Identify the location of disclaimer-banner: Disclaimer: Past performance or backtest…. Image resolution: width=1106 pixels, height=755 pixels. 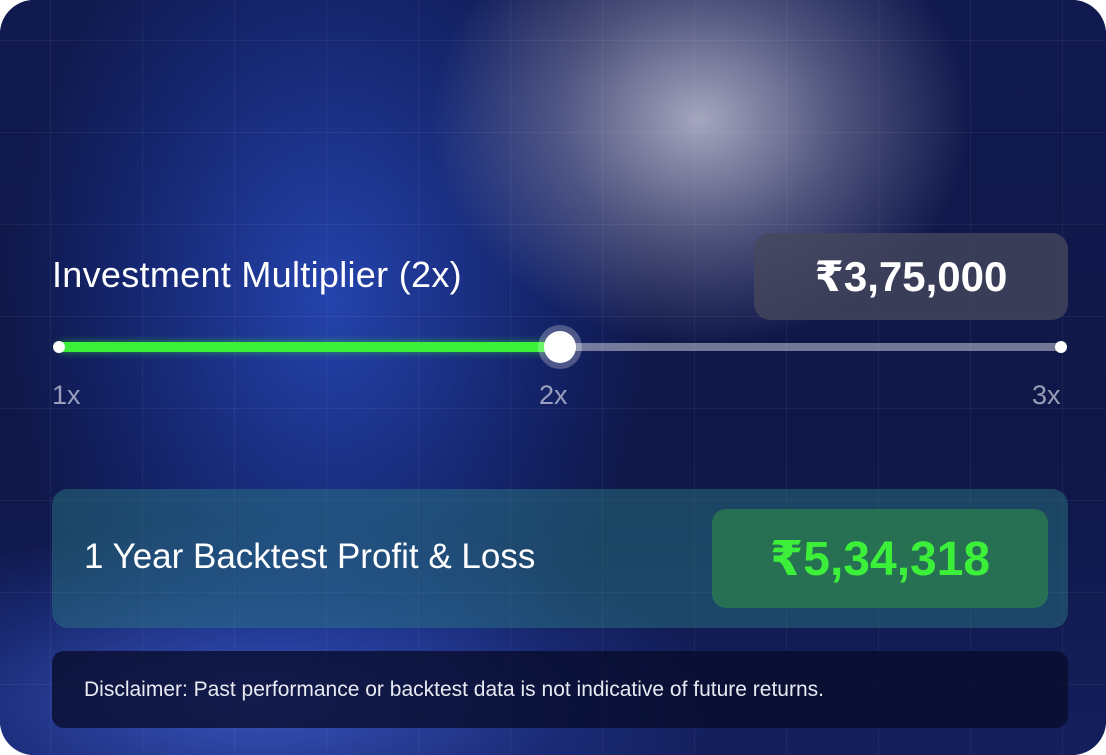
(560, 689).